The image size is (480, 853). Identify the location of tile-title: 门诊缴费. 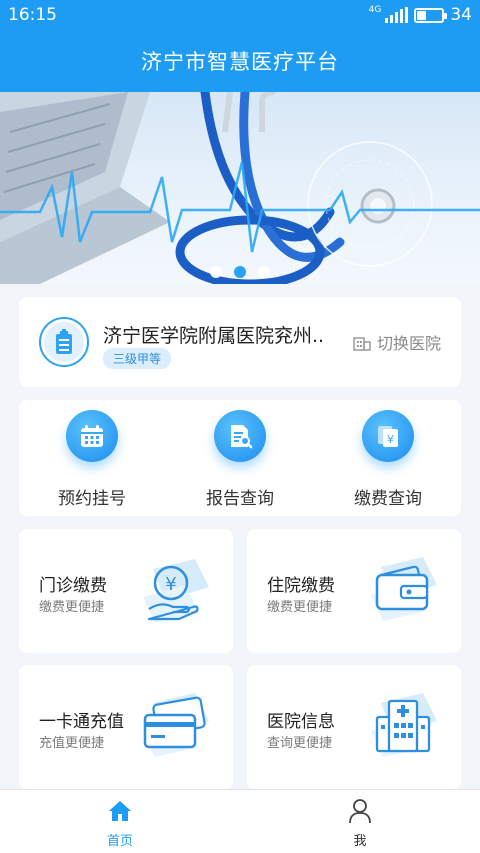
(73, 586).